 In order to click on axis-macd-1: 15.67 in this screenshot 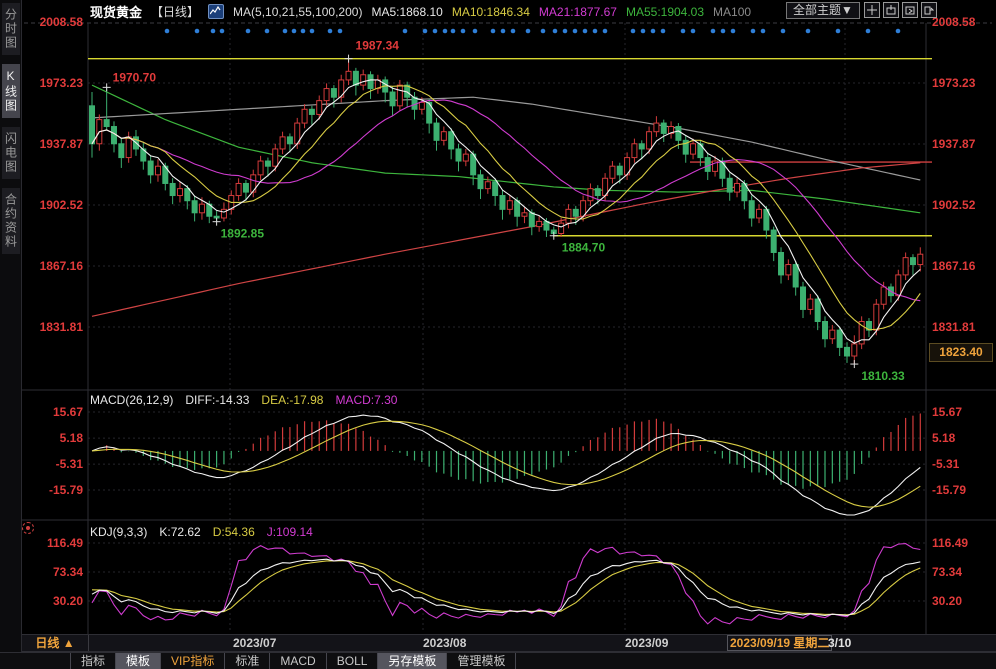, I will do `click(67, 412)`.